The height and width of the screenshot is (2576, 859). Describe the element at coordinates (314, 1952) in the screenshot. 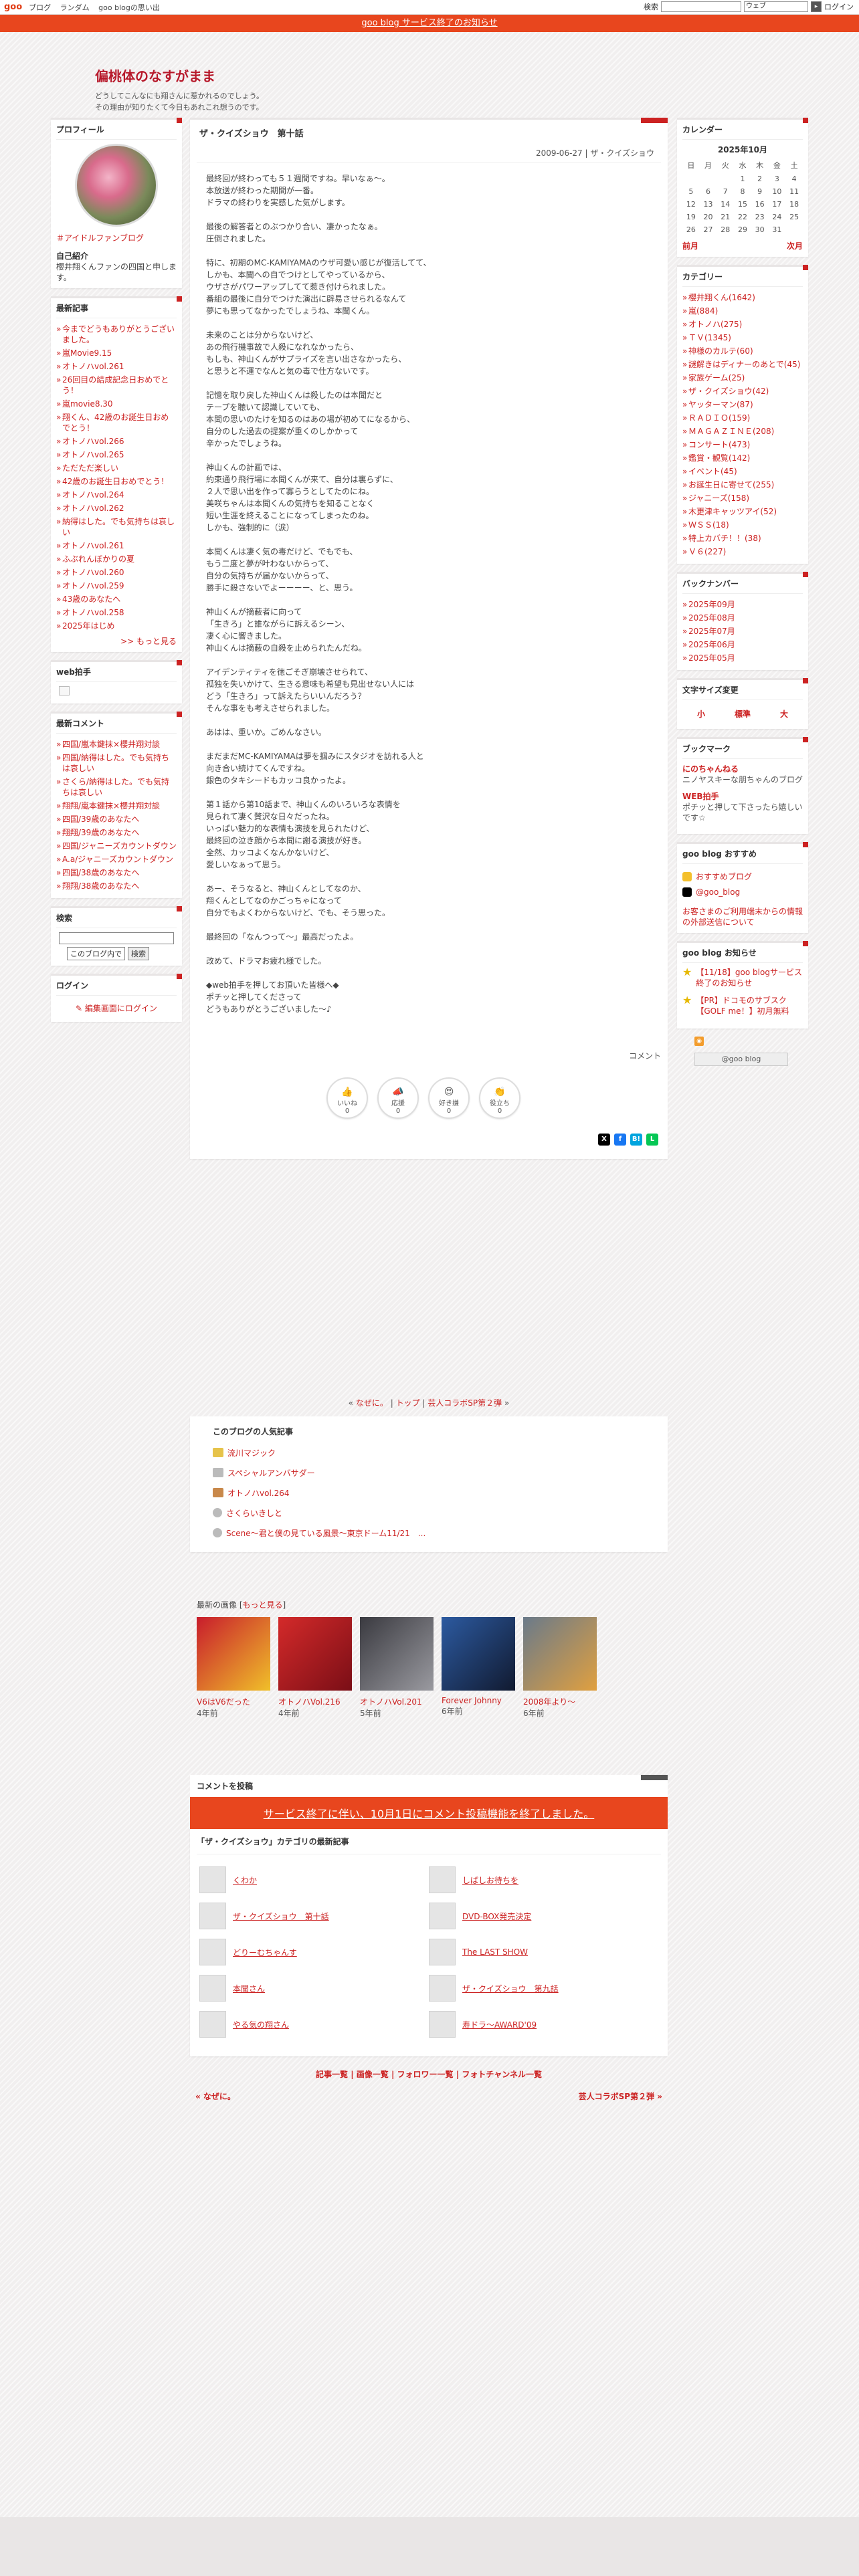

I see `category-post-item: どりーむちゃんす` at that location.